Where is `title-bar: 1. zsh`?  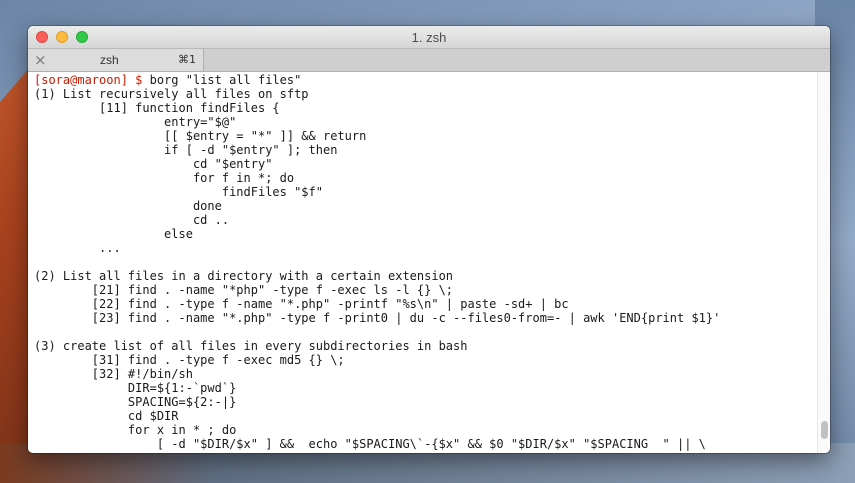 title-bar: 1. zsh is located at coordinates (429, 37).